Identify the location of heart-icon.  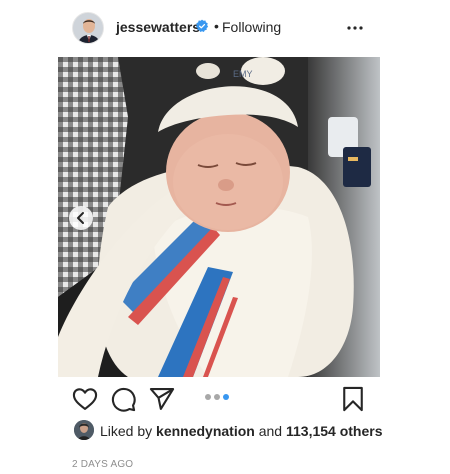
(85, 399).